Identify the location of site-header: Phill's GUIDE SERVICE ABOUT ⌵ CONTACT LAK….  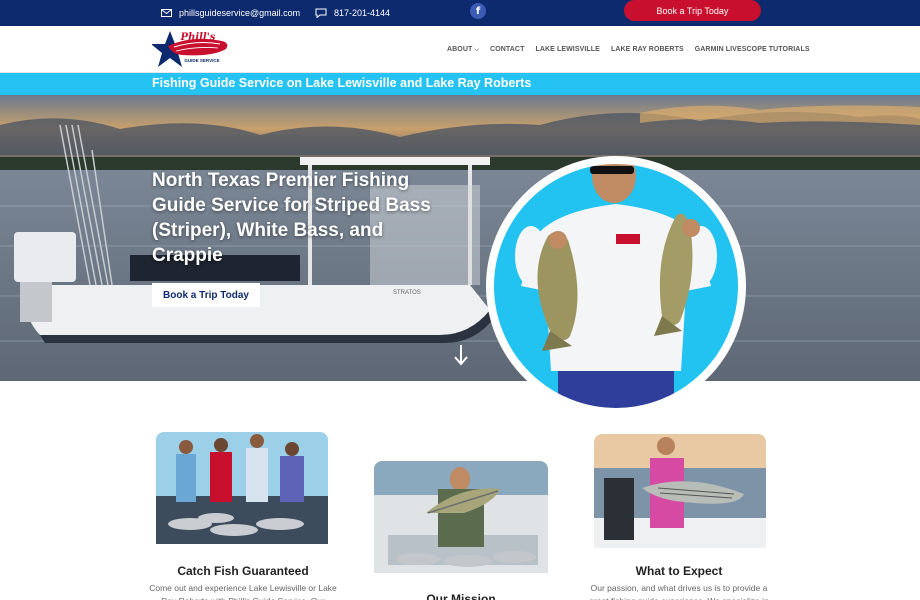
(460, 49).